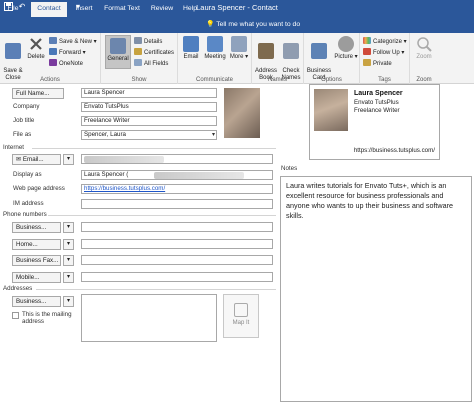  Describe the element at coordinates (385, 41) in the screenshot. I see `categorize-button: Categorize ▾` at that location.